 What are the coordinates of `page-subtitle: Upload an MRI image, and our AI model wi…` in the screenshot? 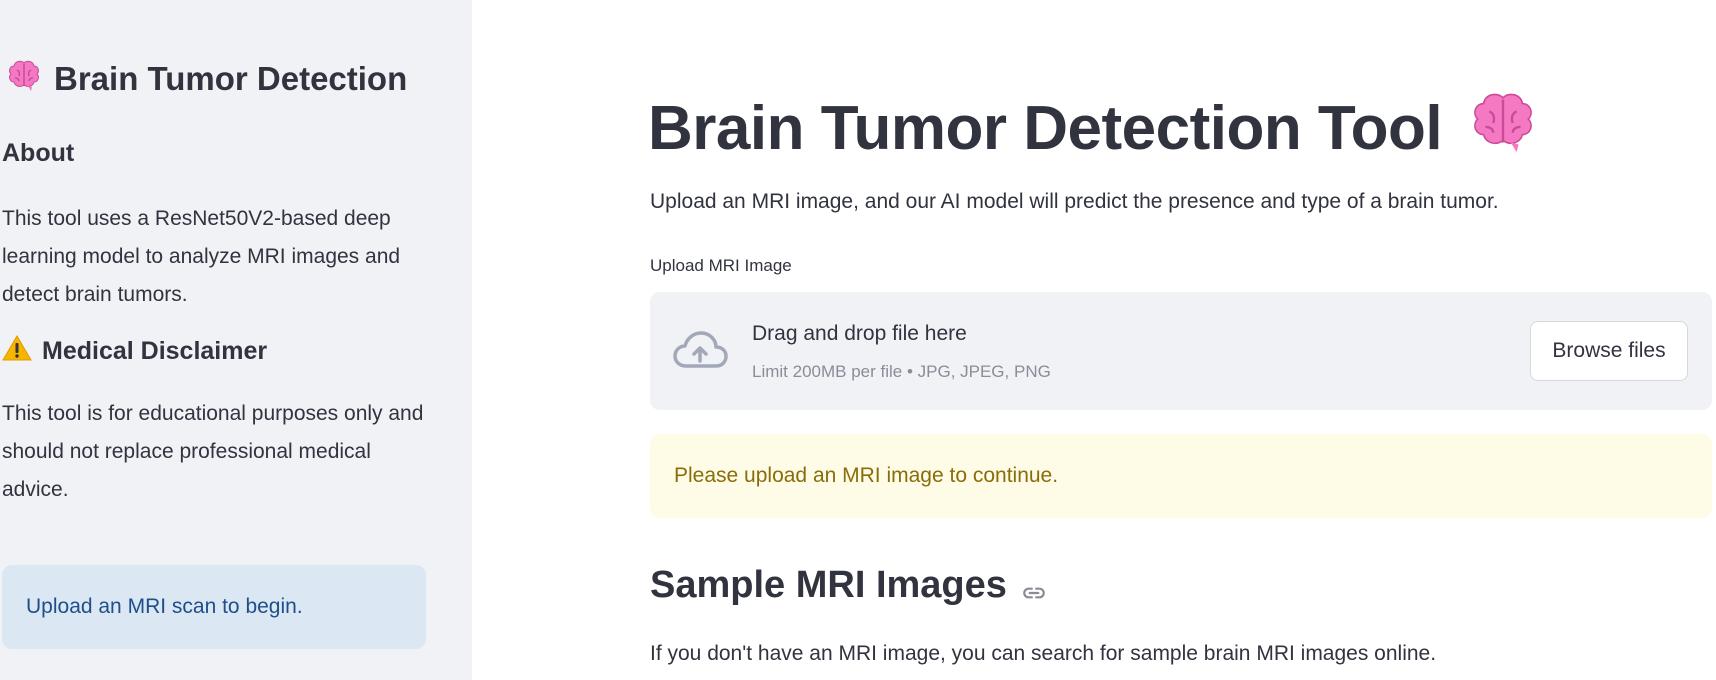 It's located at (1074, 201).